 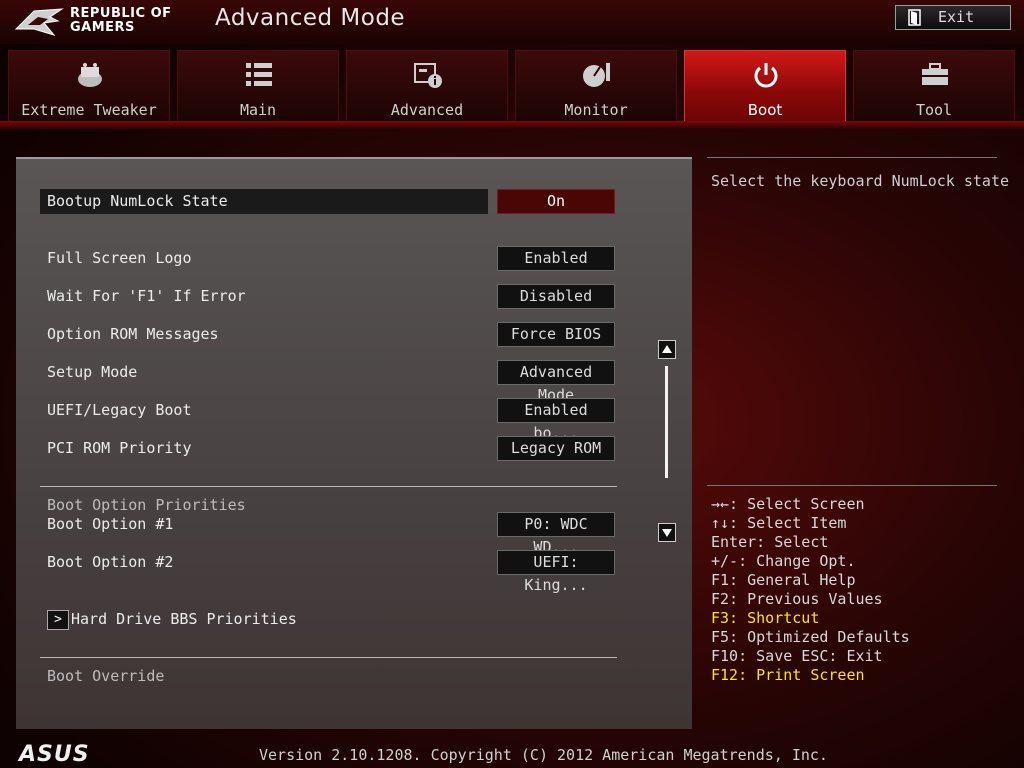 I want to click on power-icon, so click(x=766, y=75).